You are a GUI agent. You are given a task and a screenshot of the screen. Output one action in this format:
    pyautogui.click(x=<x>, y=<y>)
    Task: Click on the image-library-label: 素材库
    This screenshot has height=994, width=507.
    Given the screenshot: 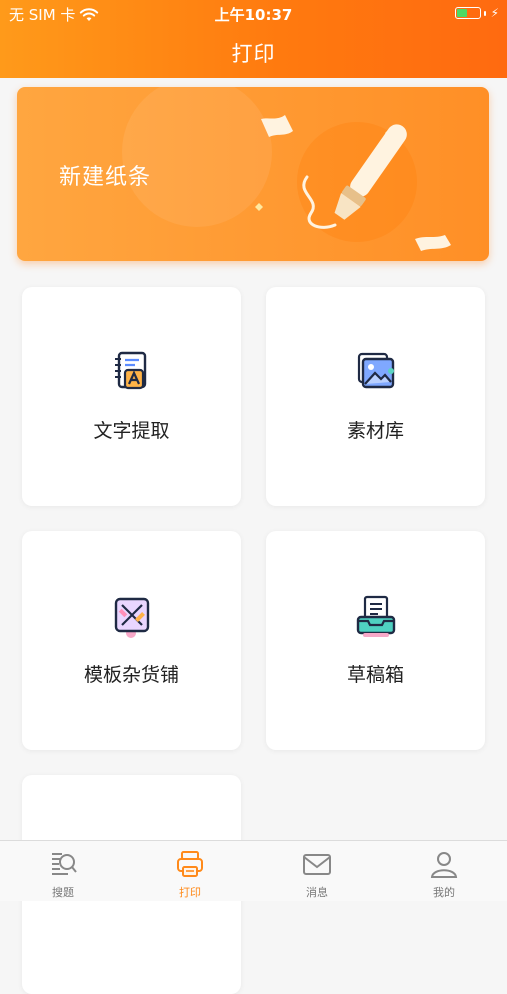 What is the action you would take?
    pyautogui.click(x=375, y=431)
    